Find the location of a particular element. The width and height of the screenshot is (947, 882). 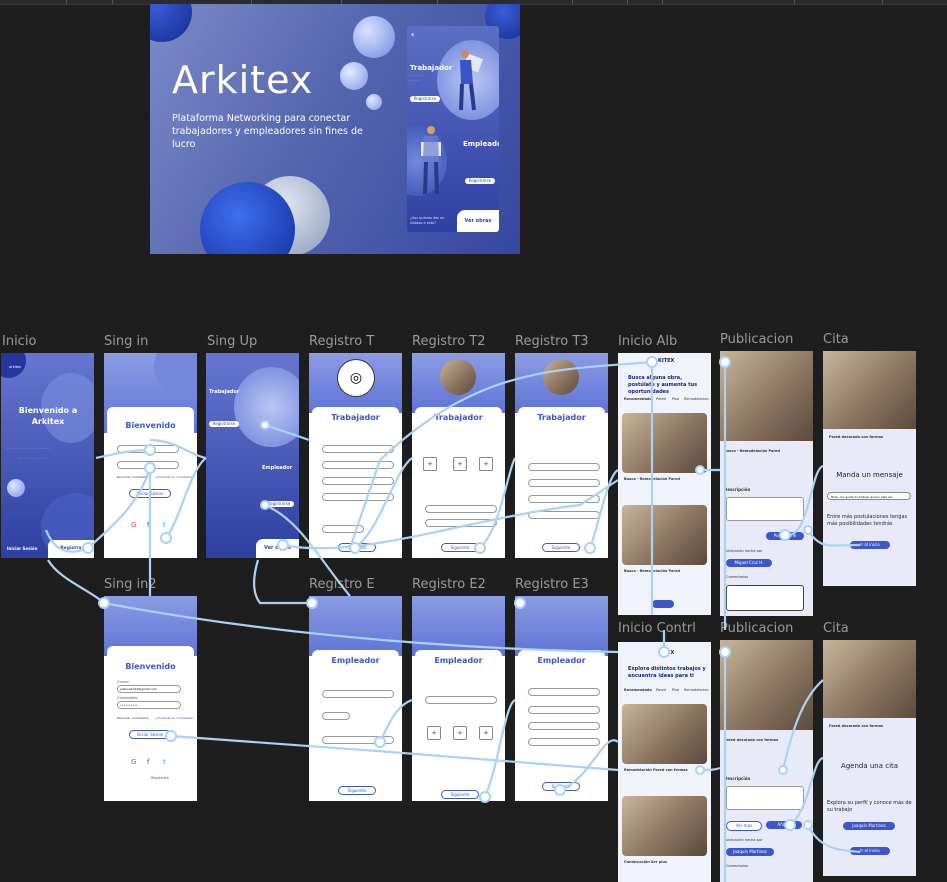

password-field is located at coordinates (148, 465).